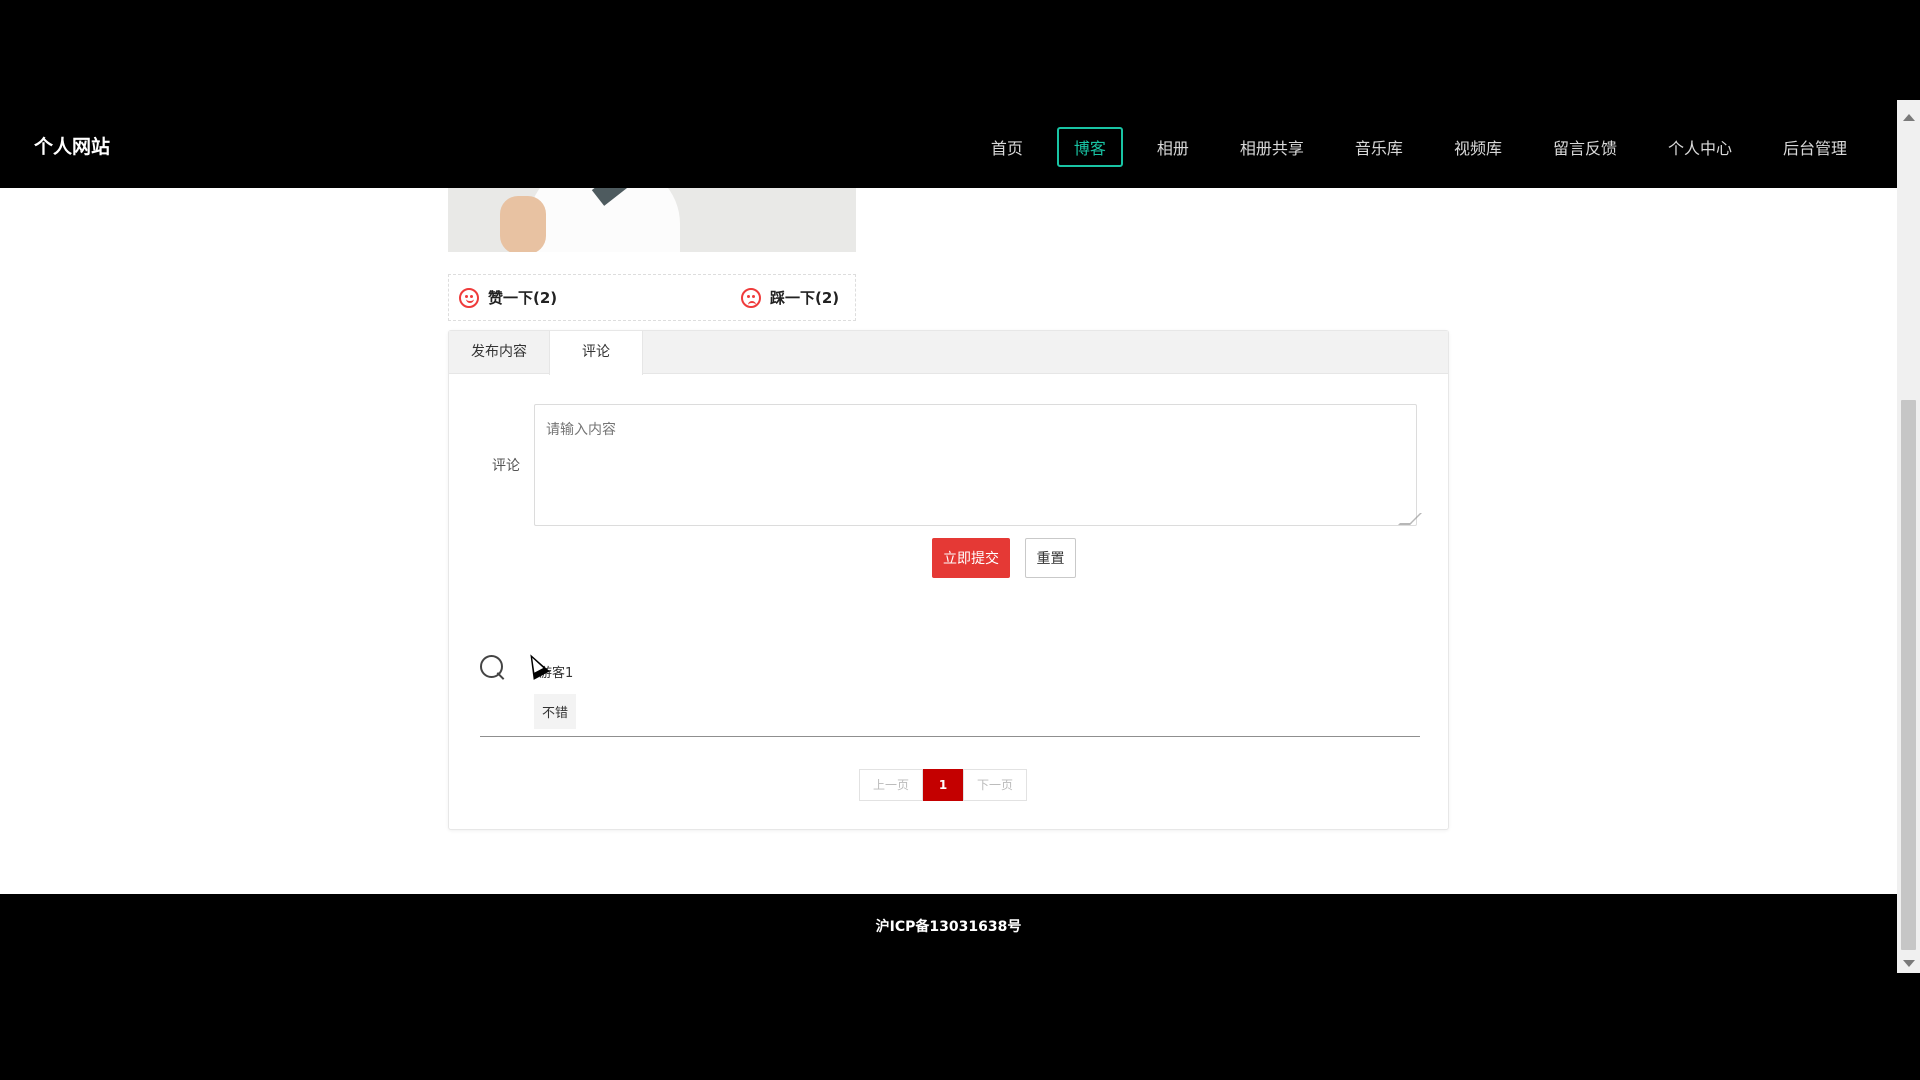 This screenshot has width=1920, height=1080. What do you see at coordinates (523, 298) in the screenshot?
I see `like-label: 赞一下(2)` at bounding box center [523, 298].